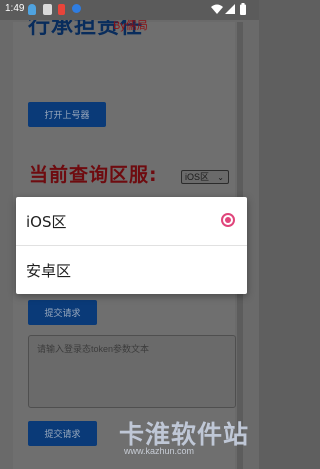 This screenshot has width=320, height=469. What do you see at coordinates (159, 451) in the screenshot?
I see `watermark-url: www.kazhun.com` at bounding box center [159, 451].